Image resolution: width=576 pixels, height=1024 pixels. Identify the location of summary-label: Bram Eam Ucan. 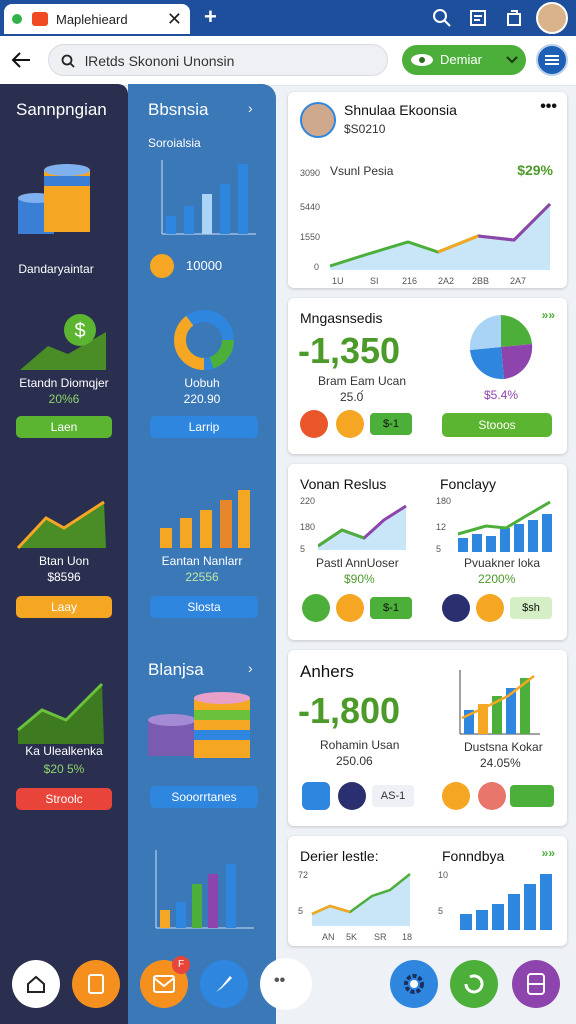
(362, 381).